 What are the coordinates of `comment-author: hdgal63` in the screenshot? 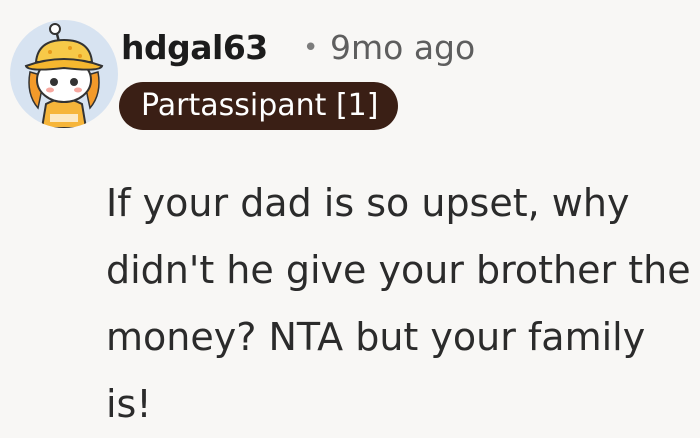 It's located at (194, 48).